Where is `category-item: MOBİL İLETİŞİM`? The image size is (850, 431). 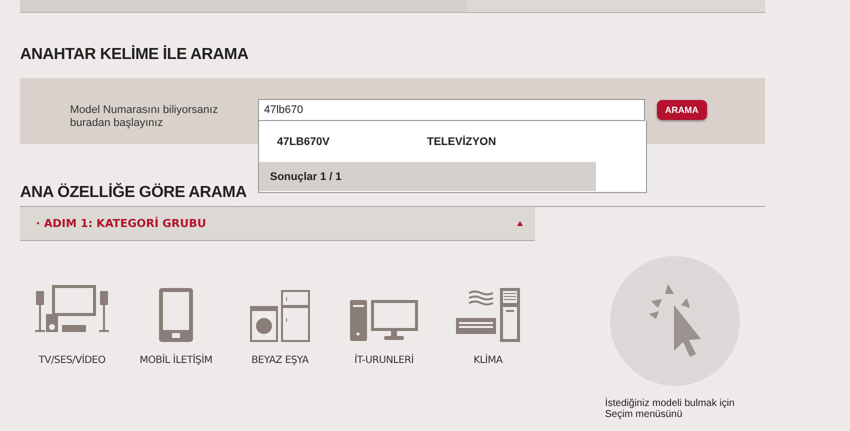 category-item: MOBİL İLETİŞİM is located at coordinates (176, 320).